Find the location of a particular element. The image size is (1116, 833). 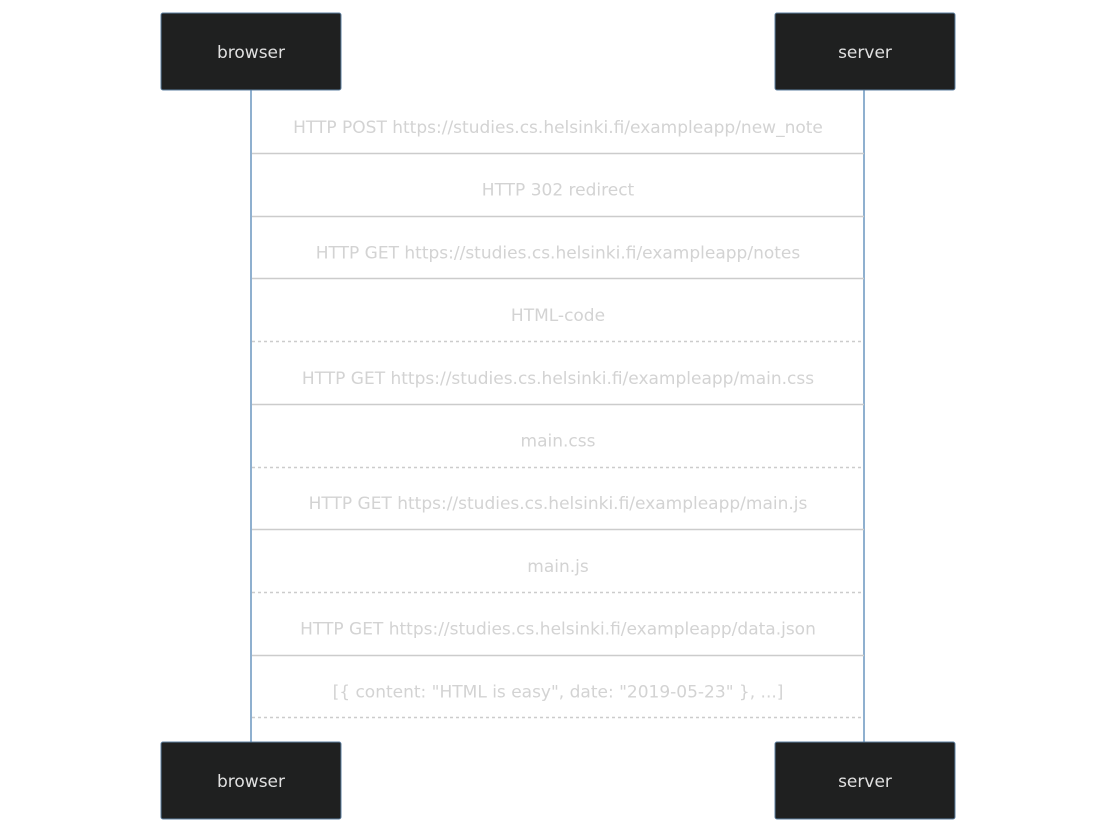

actor-browser-bottom: browser is located at coordinates (251, 780).